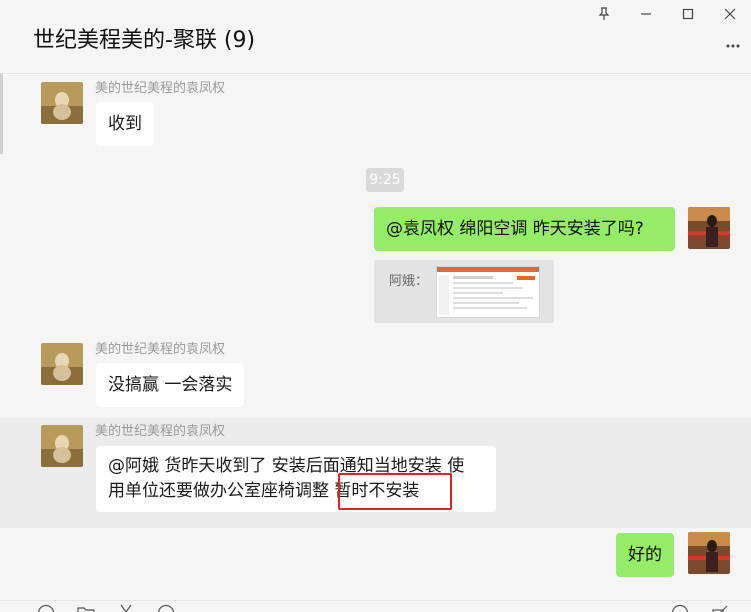  What do you see at coordinates (604, 14) in the screenshot?
I see `pin-icon` at bounding box center [604, 14].